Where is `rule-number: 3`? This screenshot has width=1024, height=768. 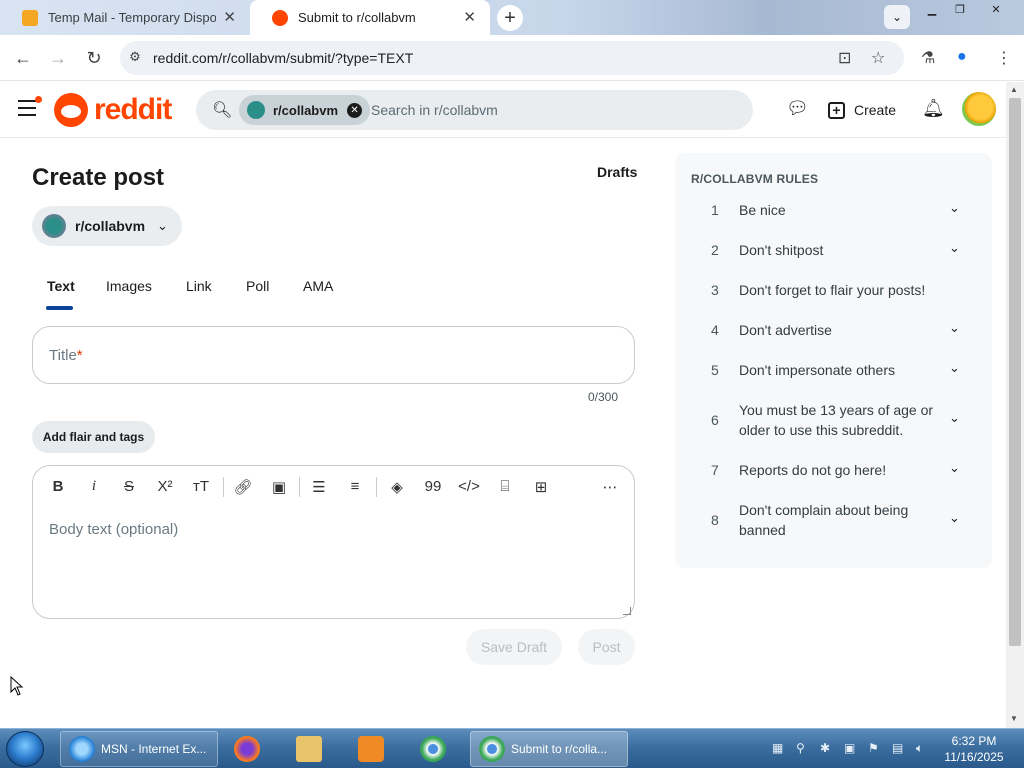
rule-number: 3 is located at coordinates (715, 290).